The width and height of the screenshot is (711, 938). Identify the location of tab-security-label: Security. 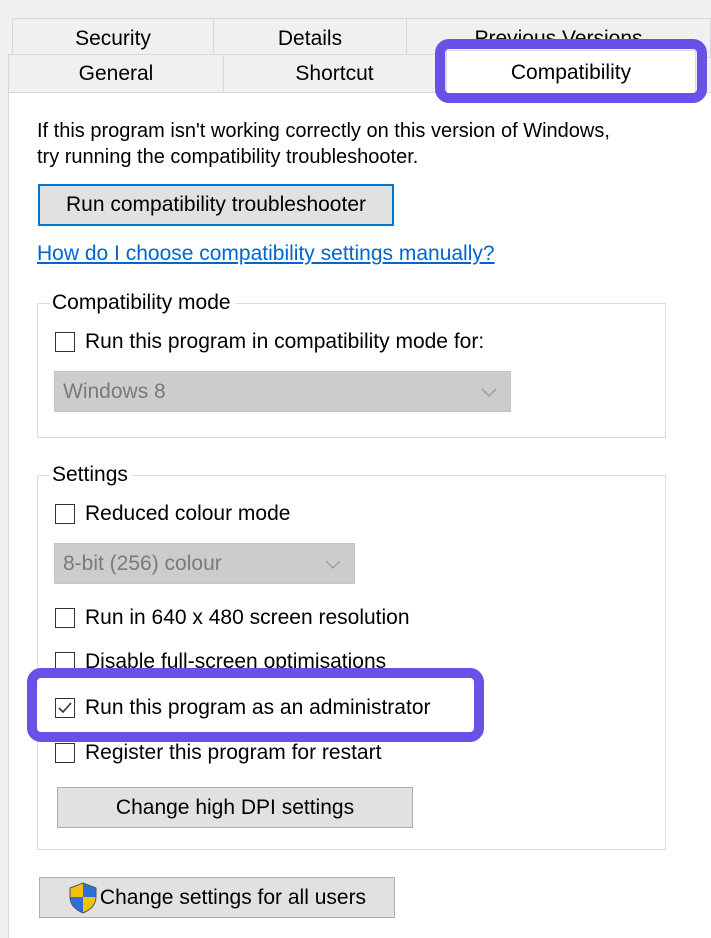
(113, 38).